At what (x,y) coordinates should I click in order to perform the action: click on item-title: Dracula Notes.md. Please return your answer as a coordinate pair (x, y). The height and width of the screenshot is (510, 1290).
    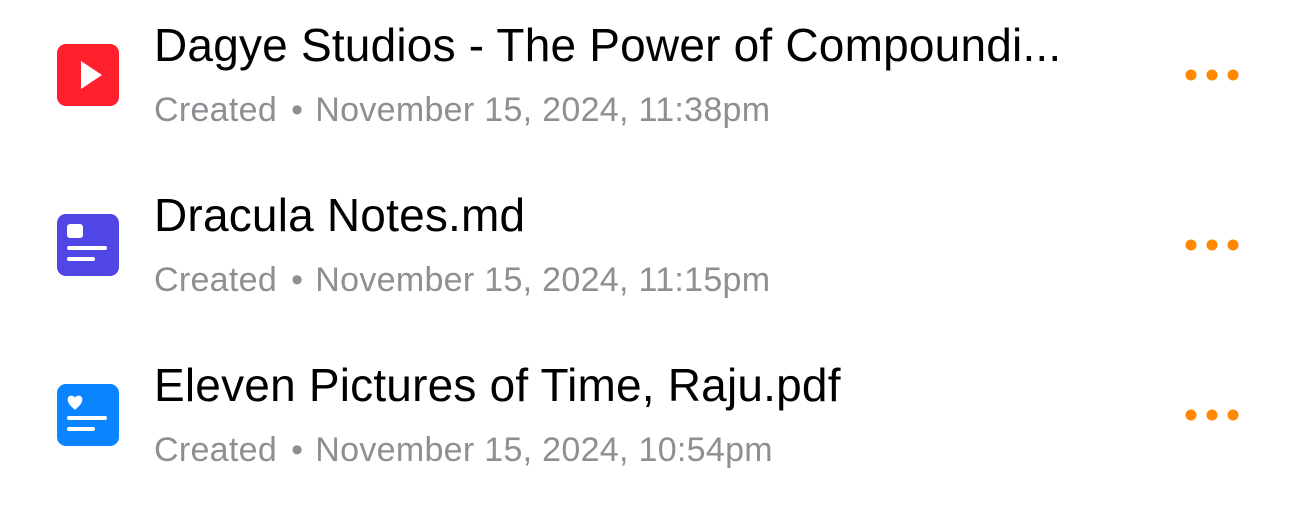
    Looking at the image, I should click on (340, 215).